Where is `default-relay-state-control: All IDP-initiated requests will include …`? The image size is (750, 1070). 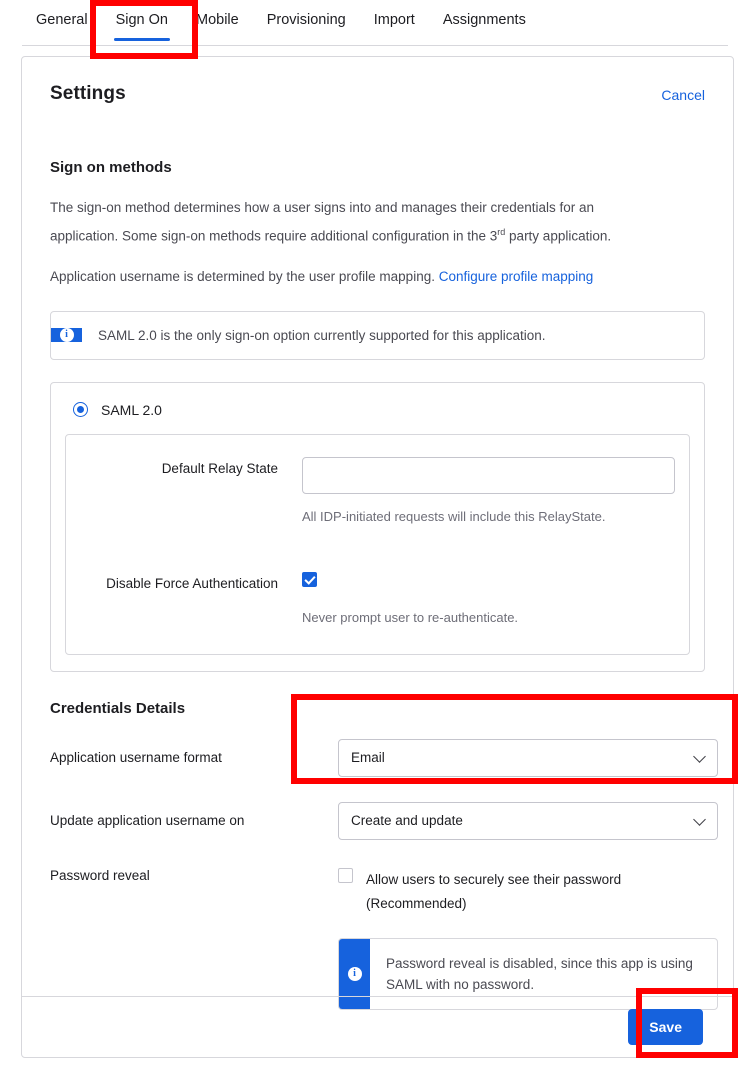
default-relay-state-control: All IDP-initiated requests will include … is located at coordinates (495, 491).